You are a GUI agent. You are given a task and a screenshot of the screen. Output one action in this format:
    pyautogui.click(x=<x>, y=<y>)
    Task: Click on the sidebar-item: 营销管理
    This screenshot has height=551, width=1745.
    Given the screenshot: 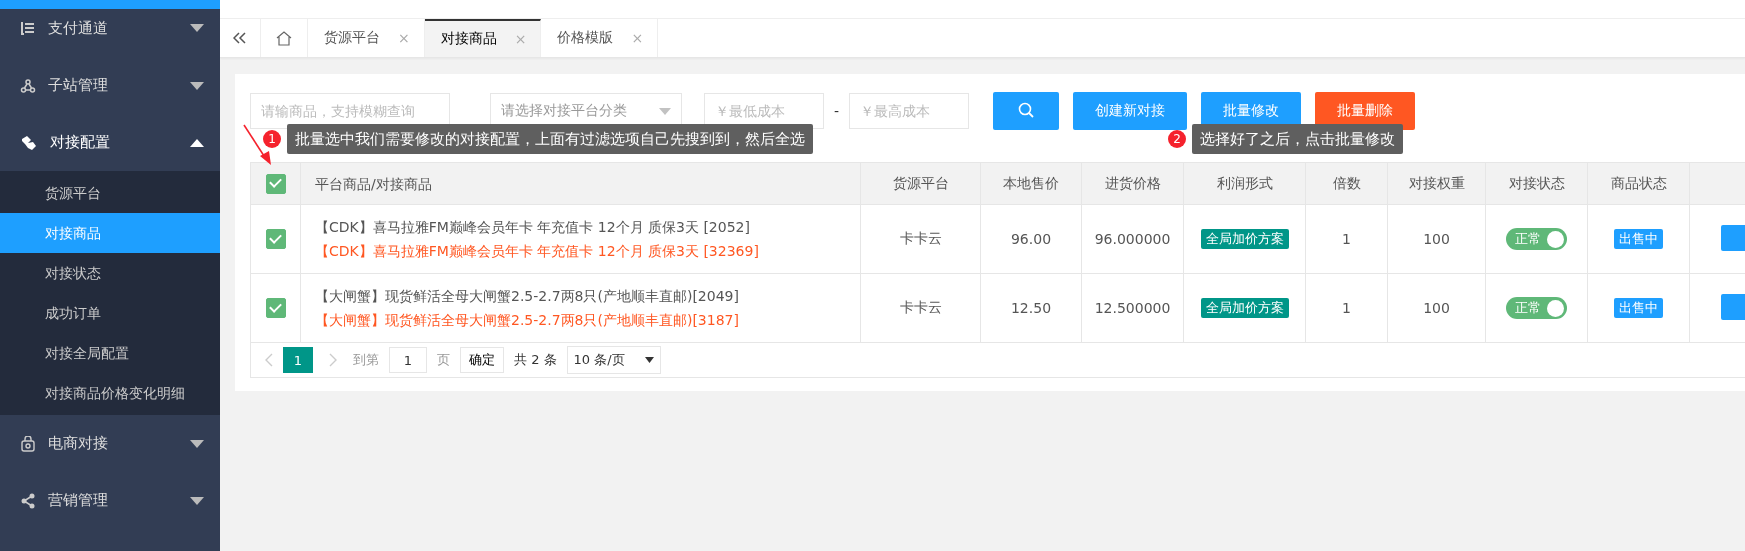 What is the action you would take?
    pyautogui.click(x=110, y=500)
    